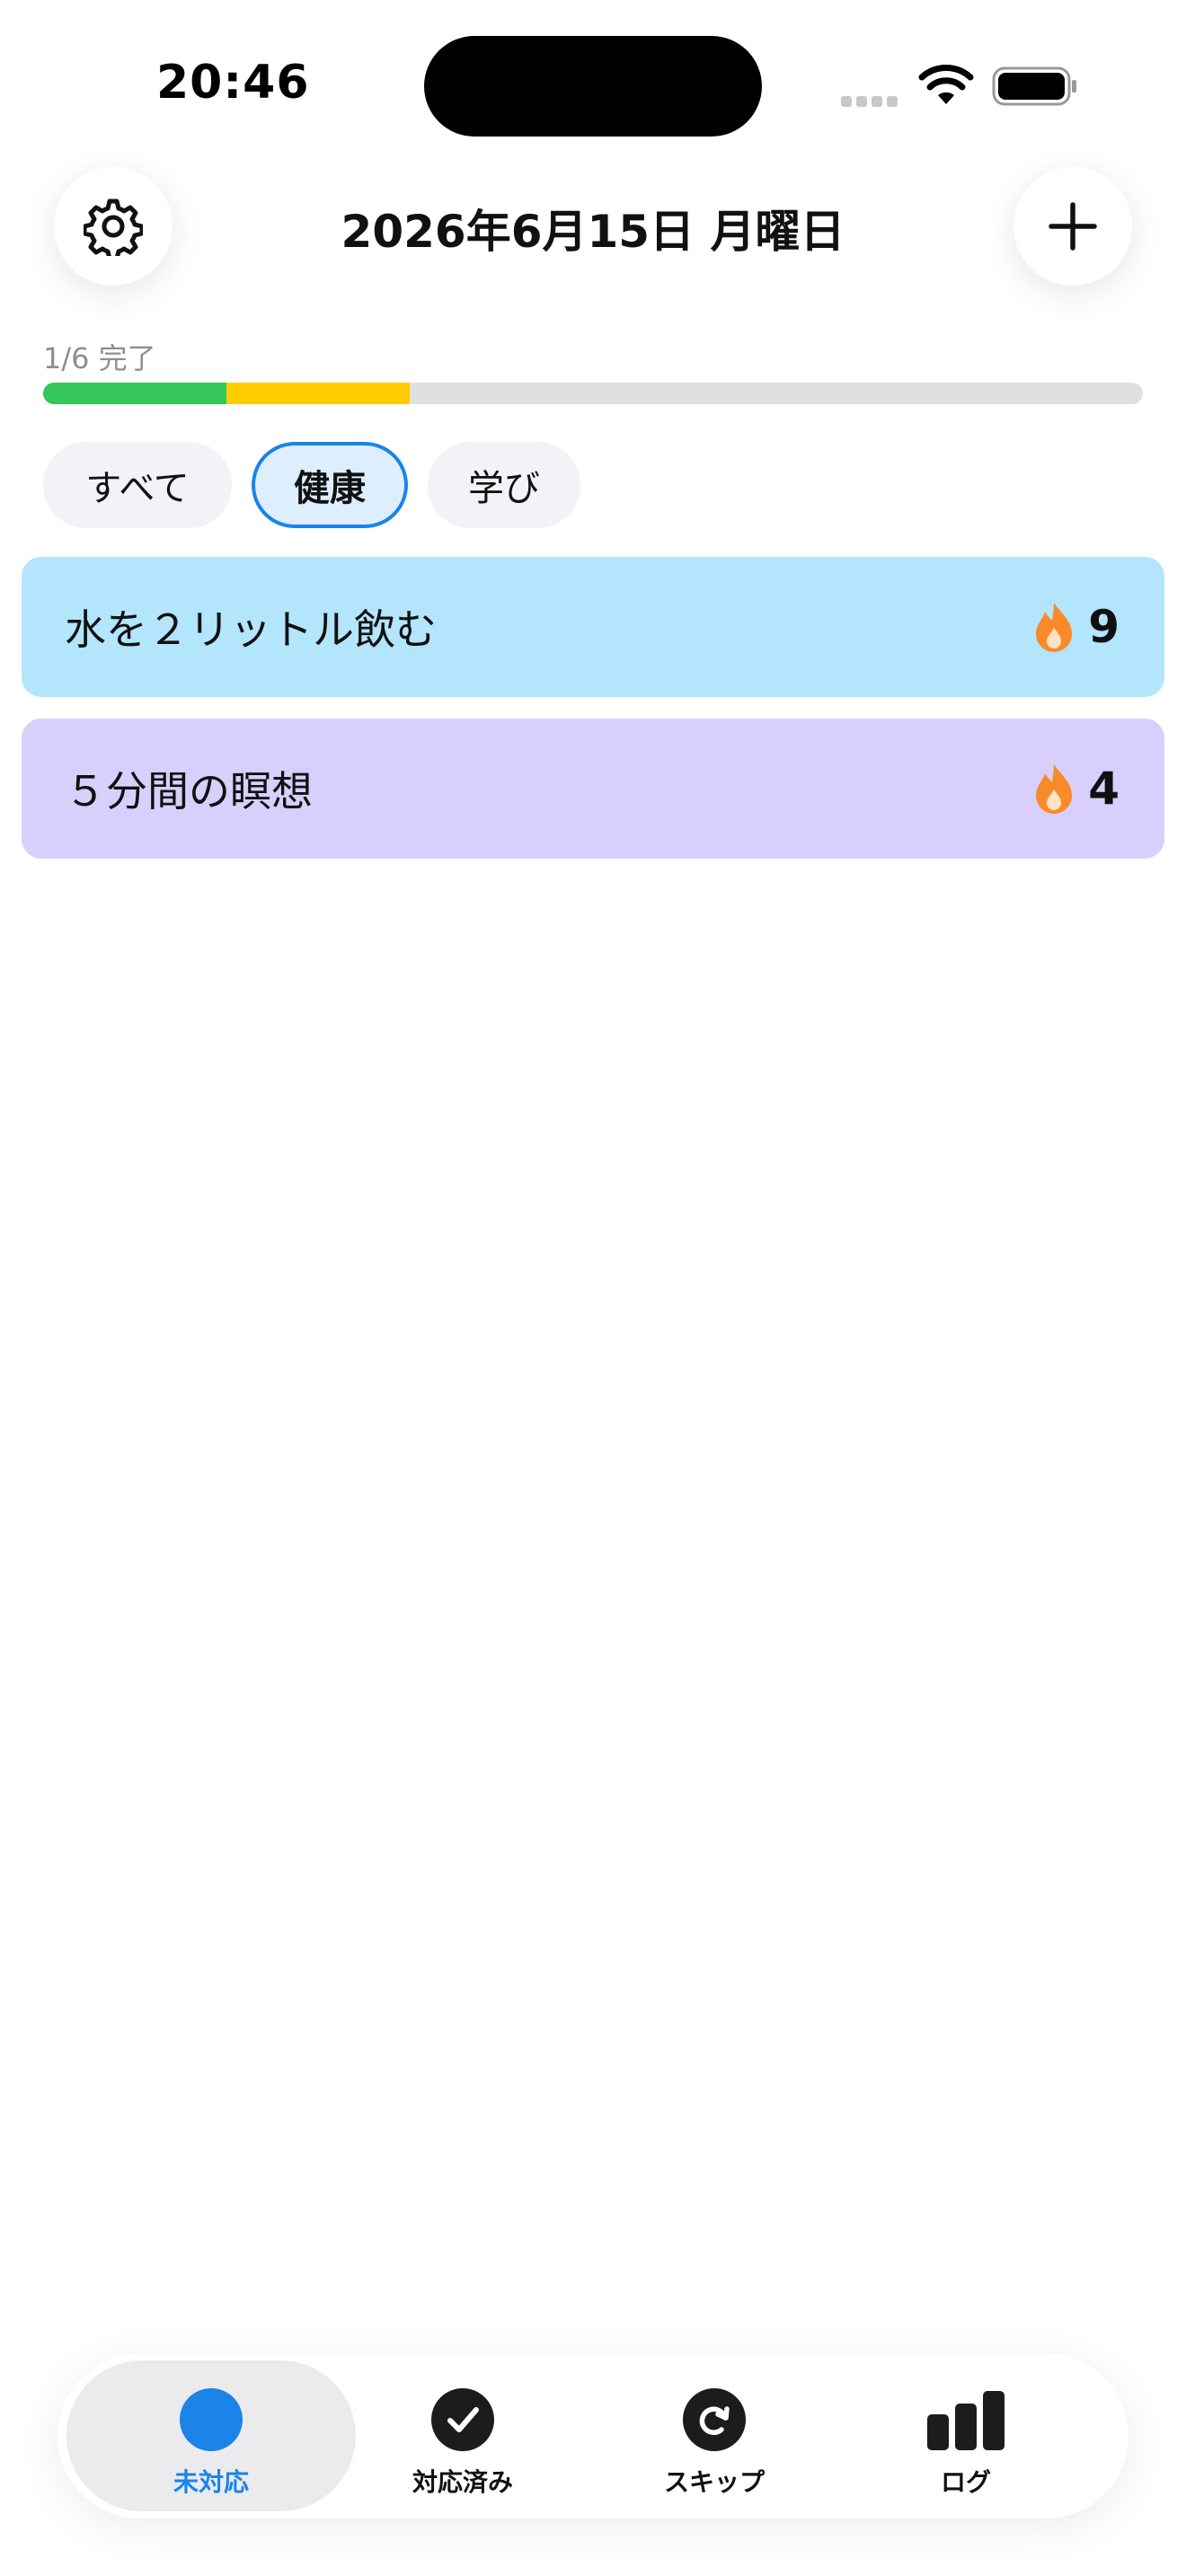 Image resolution: width=1186 pixels, height=2576 pixels. What do you see at coordinates (714, 2482) in the screenshot?
I see `tab-skip-label: スキップ` at bounding box center [714, 2482].